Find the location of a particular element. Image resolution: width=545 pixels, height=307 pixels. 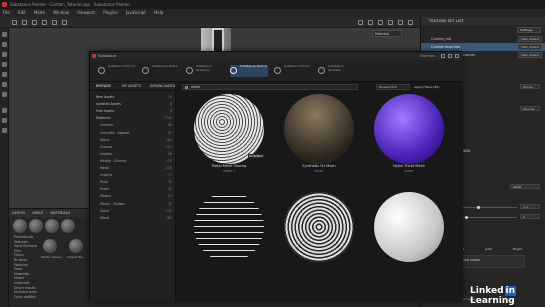

rotation-slider is located at coordinates (487, 207).